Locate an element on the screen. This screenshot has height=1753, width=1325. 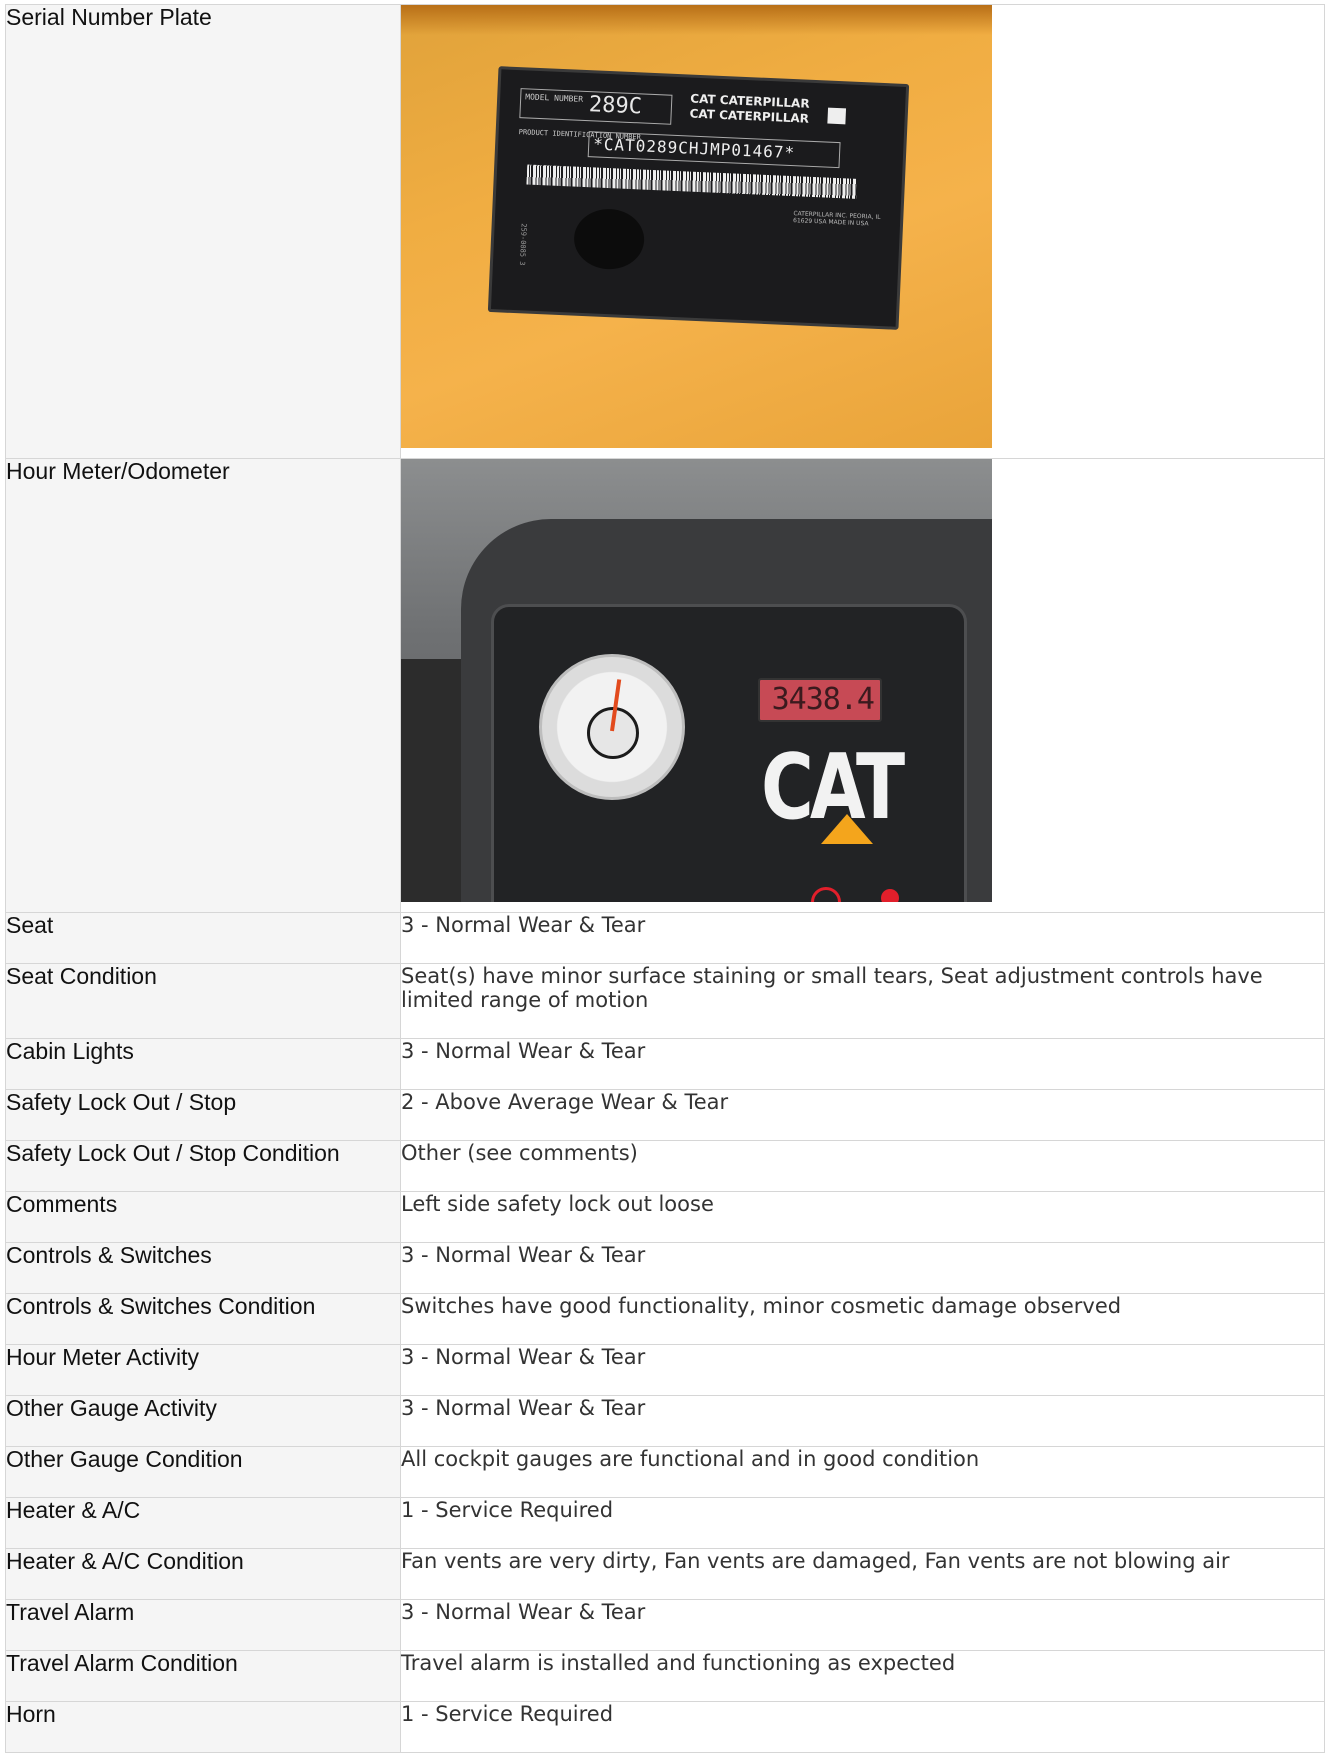
row-label: Travel Alarm Condition is located at coordinates (203, 1676).